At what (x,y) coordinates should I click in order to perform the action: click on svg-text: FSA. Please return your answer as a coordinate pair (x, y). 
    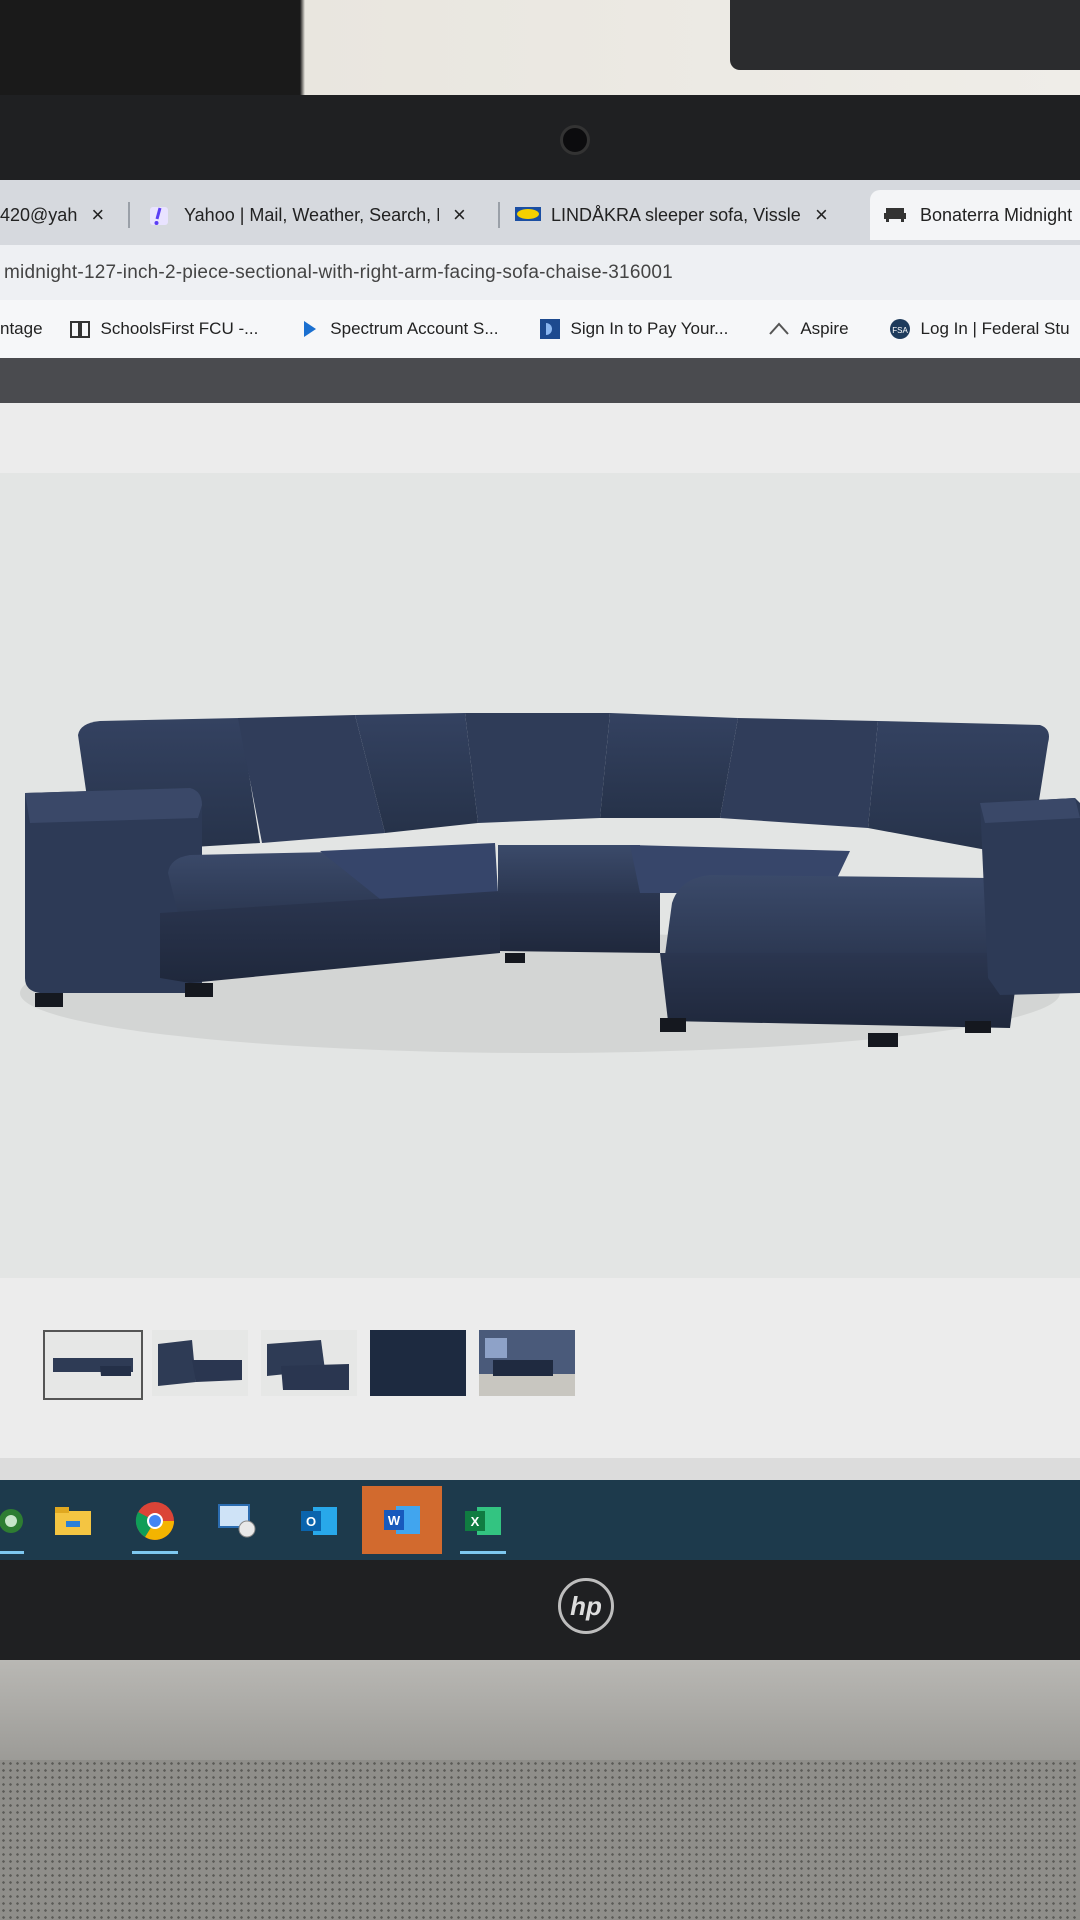
    Looking at the image, I should click on (900, 330).